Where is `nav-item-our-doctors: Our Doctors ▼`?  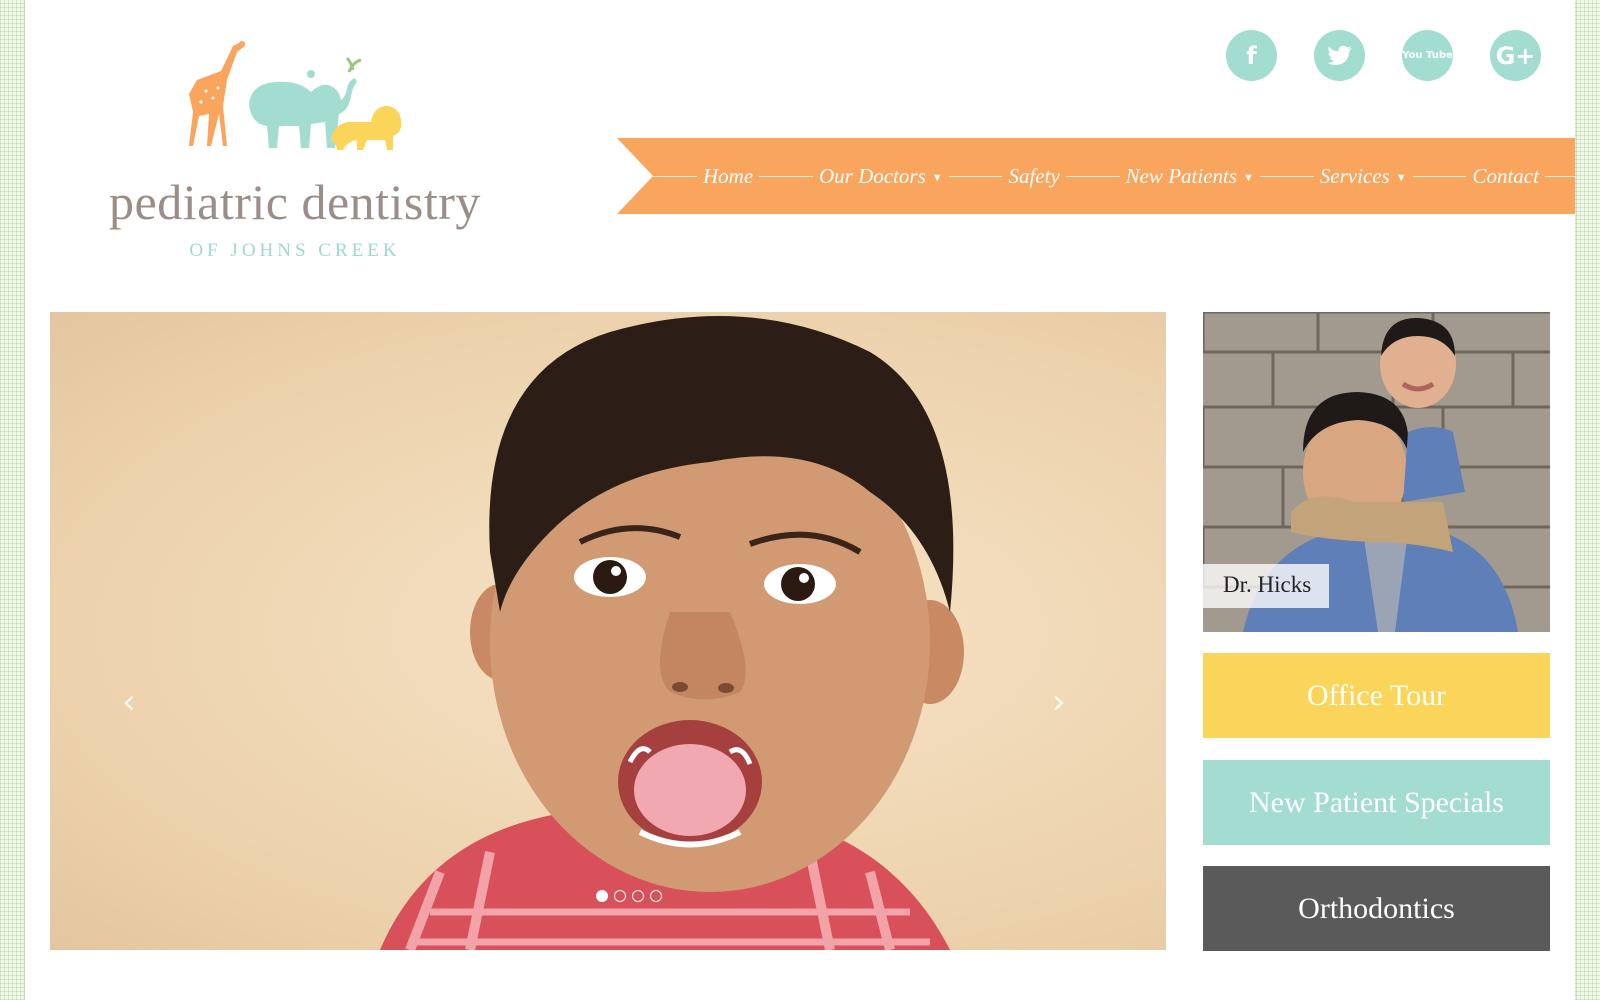
nav-item-our-doctors: Our Doctors ▼ is located at coordinates (880, 176).